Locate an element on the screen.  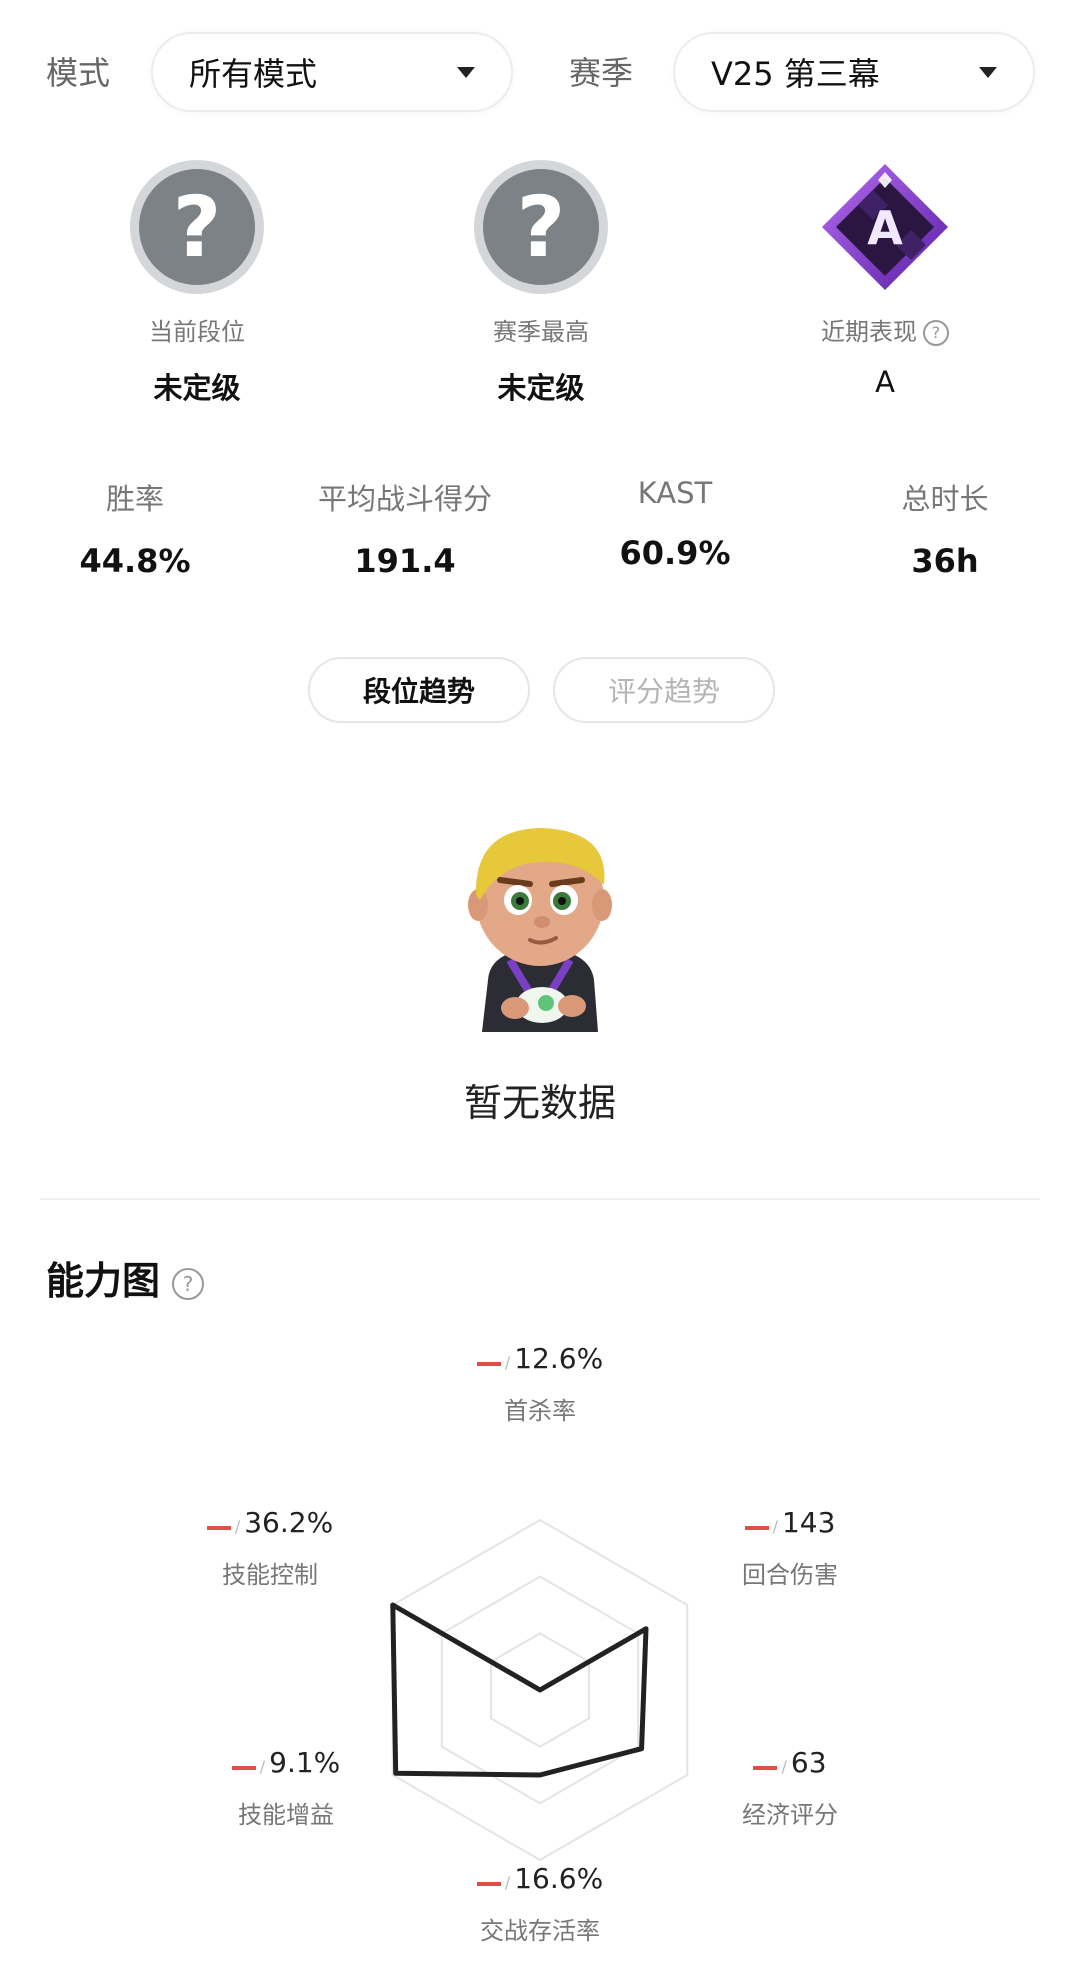
stat-value: 44.8% is located at coordinates (135, 561).